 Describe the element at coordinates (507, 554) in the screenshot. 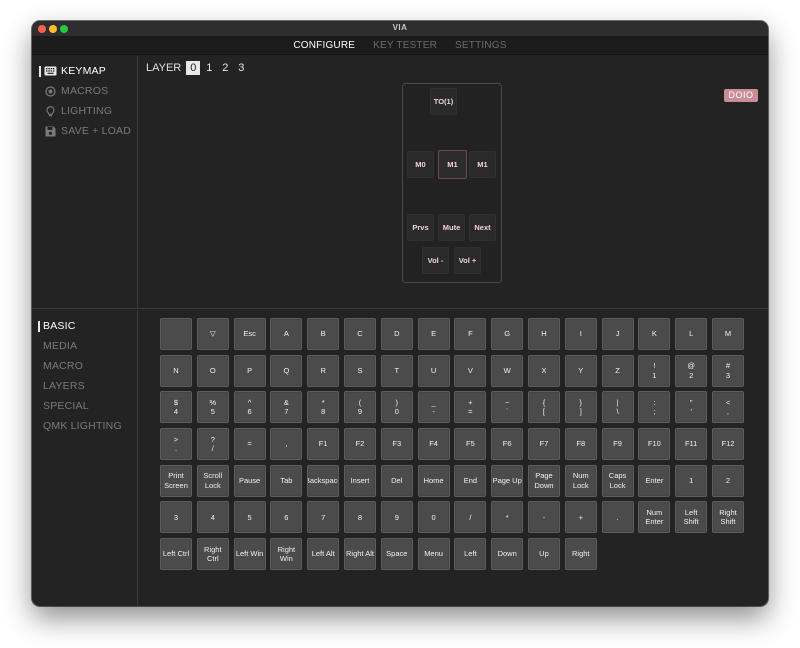

I see `keycode-down: Down` at that location.